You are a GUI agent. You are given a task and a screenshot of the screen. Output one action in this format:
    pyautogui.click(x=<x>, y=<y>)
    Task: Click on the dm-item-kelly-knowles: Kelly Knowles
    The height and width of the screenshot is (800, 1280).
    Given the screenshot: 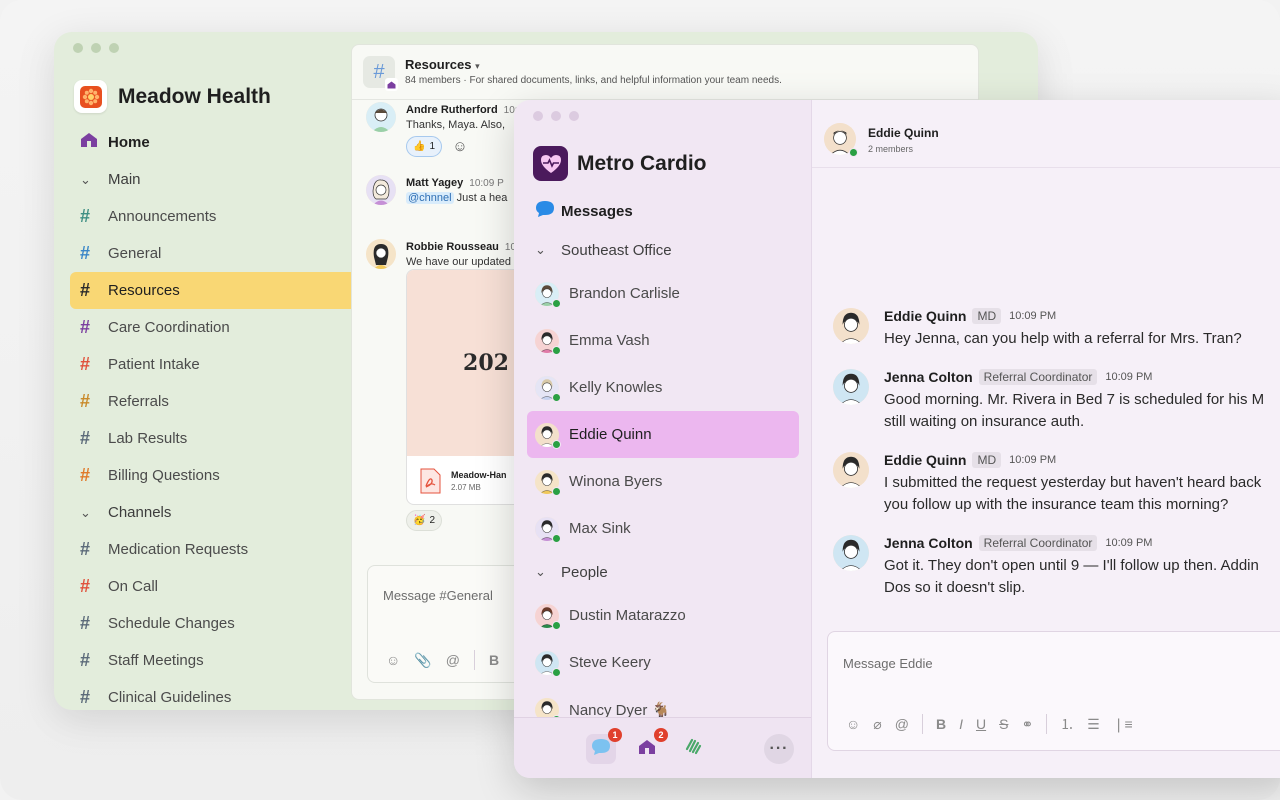 What is the action you would take?
    pyautogui.click(x=663, y=387)
    